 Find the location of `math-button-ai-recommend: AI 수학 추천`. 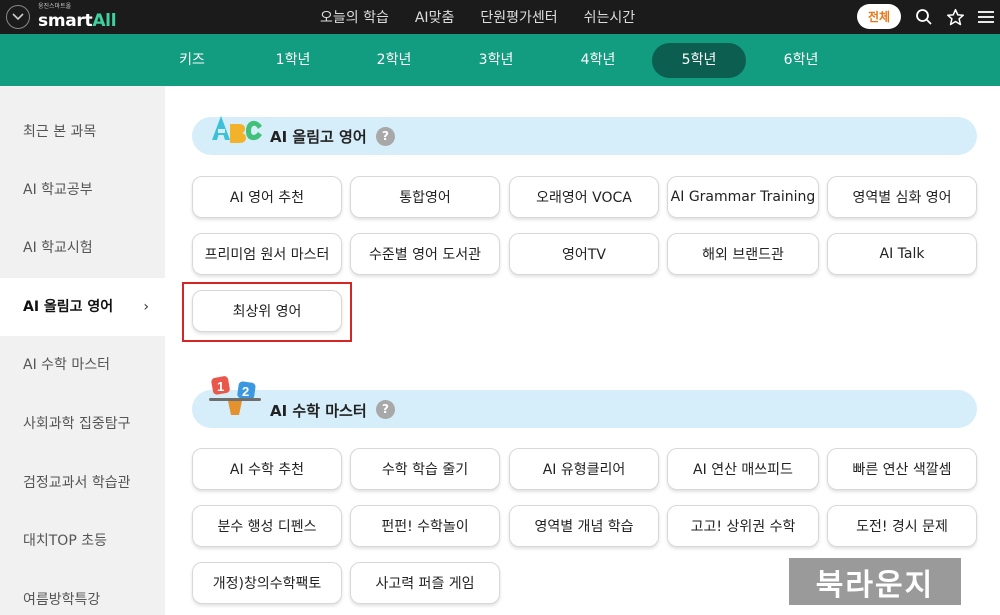

math-button-ai-recommend: AI 수학 추천 is located at coordinates (267, 469).